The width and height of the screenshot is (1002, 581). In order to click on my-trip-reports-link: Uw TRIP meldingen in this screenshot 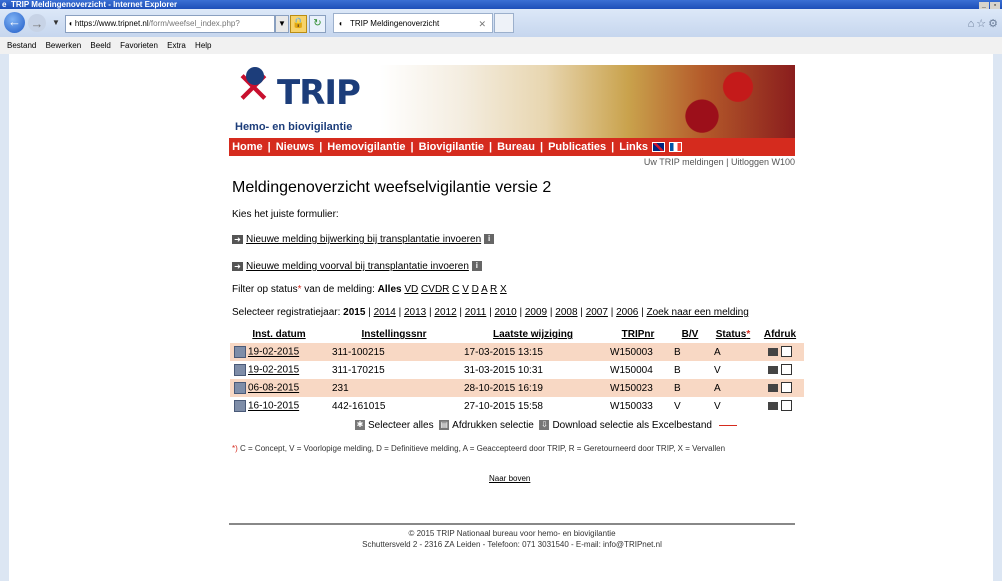, I will do `click(684, 162)`.